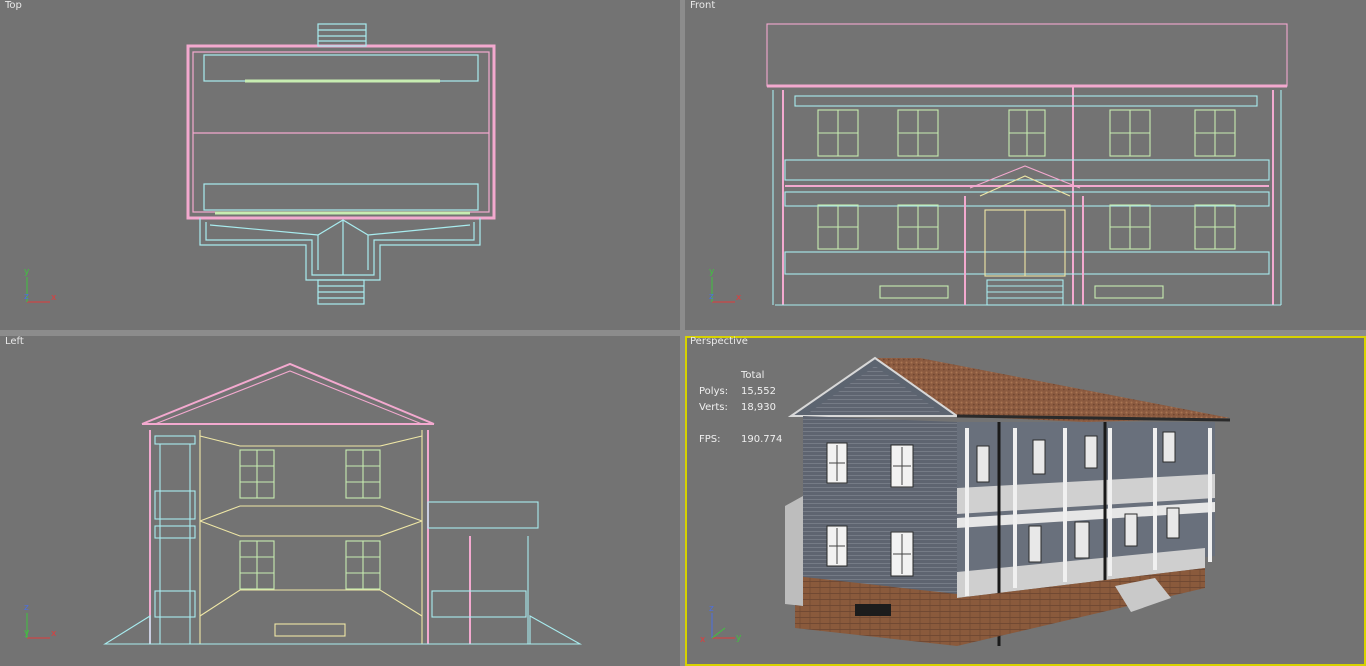  I want to click on viewport-label: Top, so click(13, 5).